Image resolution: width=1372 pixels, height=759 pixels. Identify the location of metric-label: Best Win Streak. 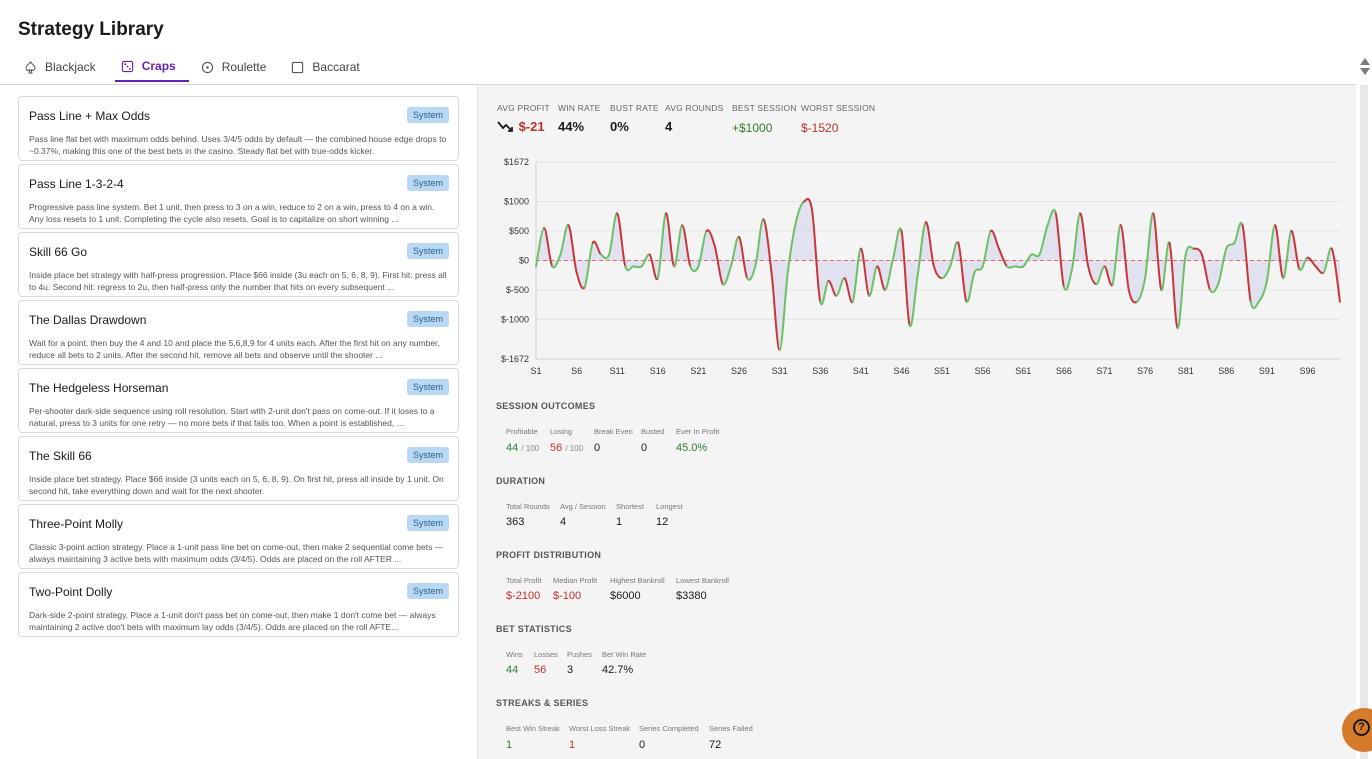
(533, 728).